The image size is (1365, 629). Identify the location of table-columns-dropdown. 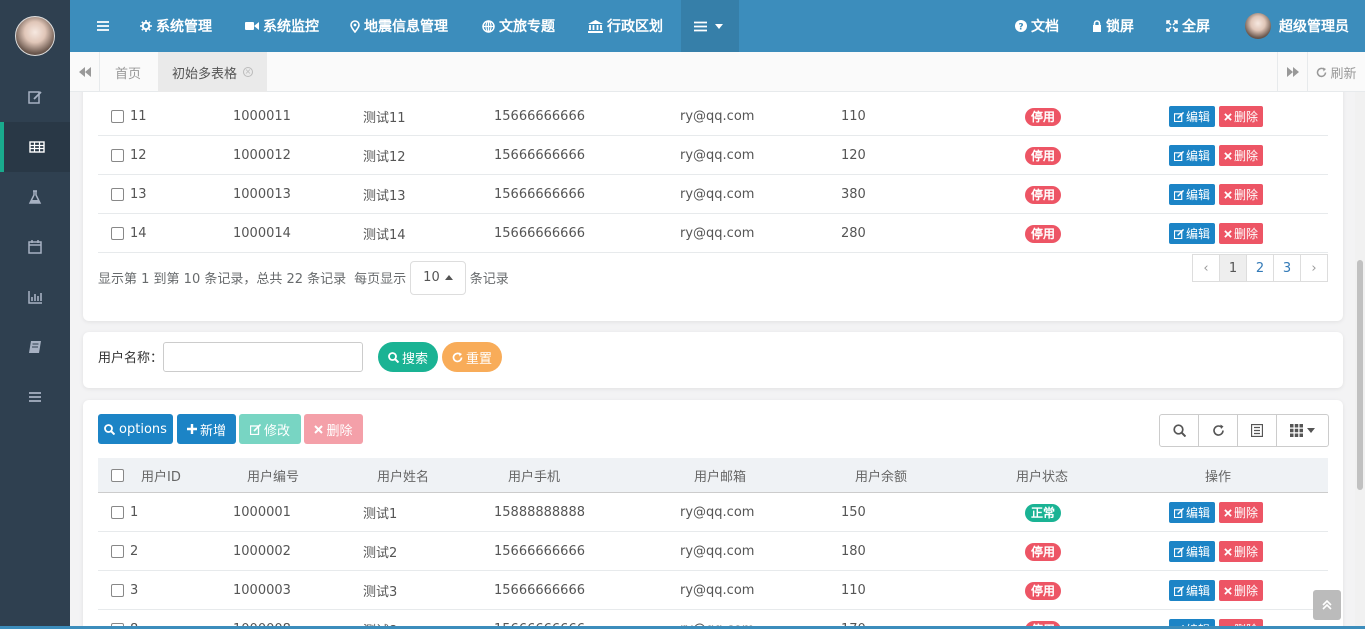
(1302, 430).